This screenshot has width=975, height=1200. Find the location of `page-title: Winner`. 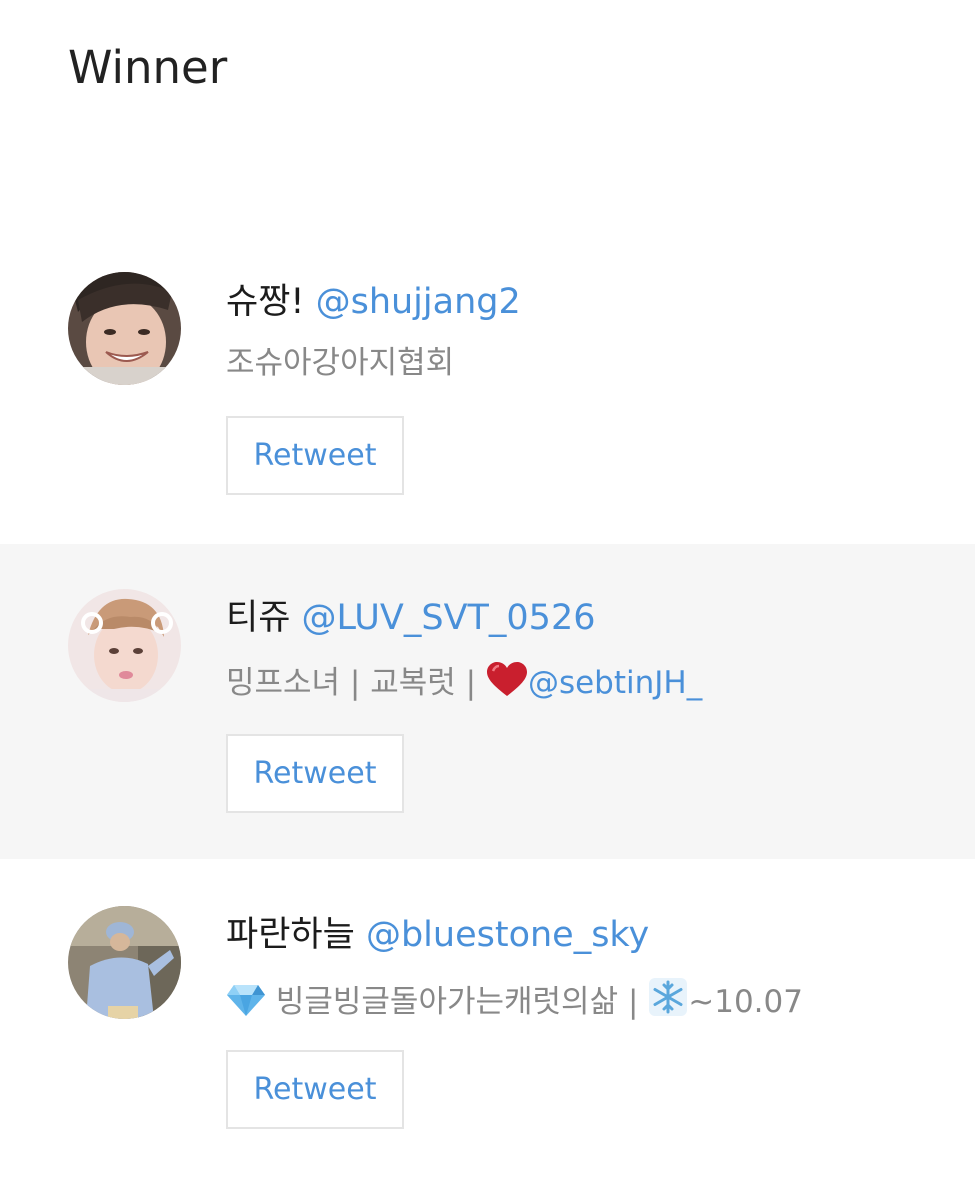

page-title: Winner is located at coordinates (148, 67).